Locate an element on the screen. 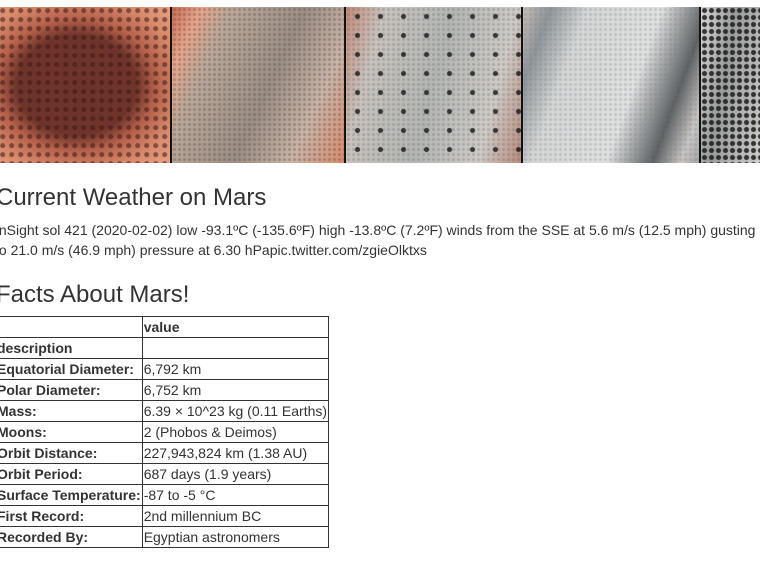 The image size is (760, 567). table-row: First Record: 2nd millennium BC is located at coordinates (165, 516).